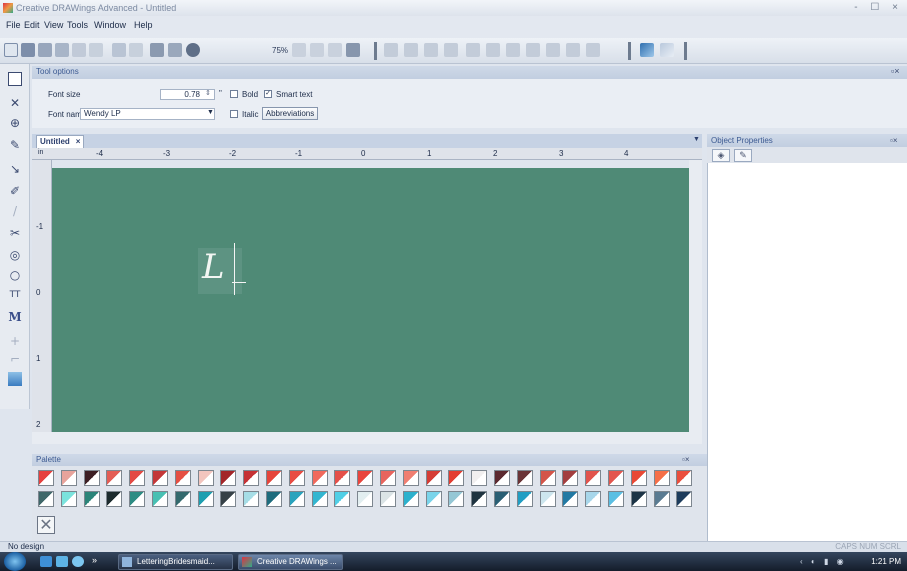 This screenshot has height=571, width=907. I want to click on zoom-fit-icon, so click(335, 50).